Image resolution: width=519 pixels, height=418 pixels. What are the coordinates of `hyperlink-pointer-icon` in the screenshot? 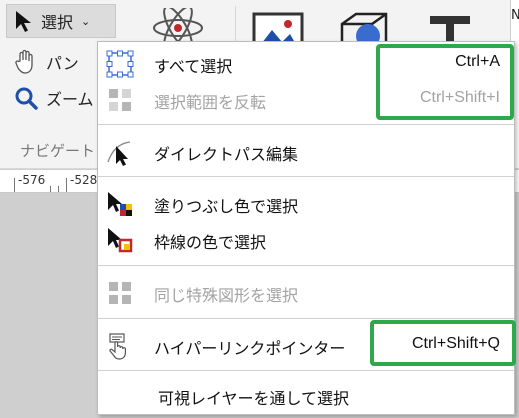 It's located at (117, 346).